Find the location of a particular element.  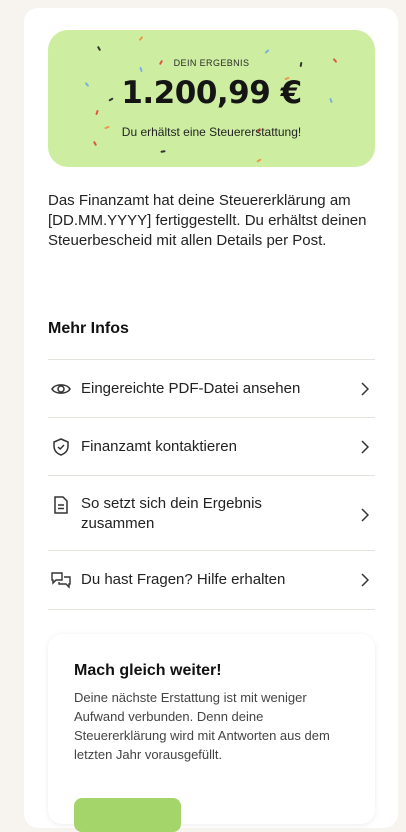

get-help-row: Du hast Fragen? Hilfe erhalten is located at coordinates (211, 580).